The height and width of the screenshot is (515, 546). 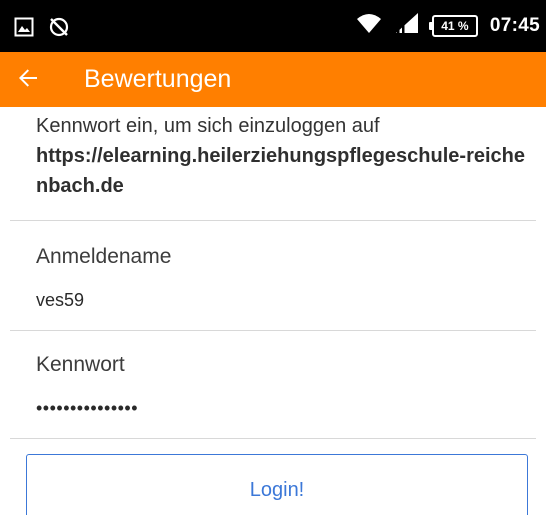 What do you see at coordinates (104, 256) in the screenshot?
I see `username-label: Anmeldename` at bounding box center [104, 256].